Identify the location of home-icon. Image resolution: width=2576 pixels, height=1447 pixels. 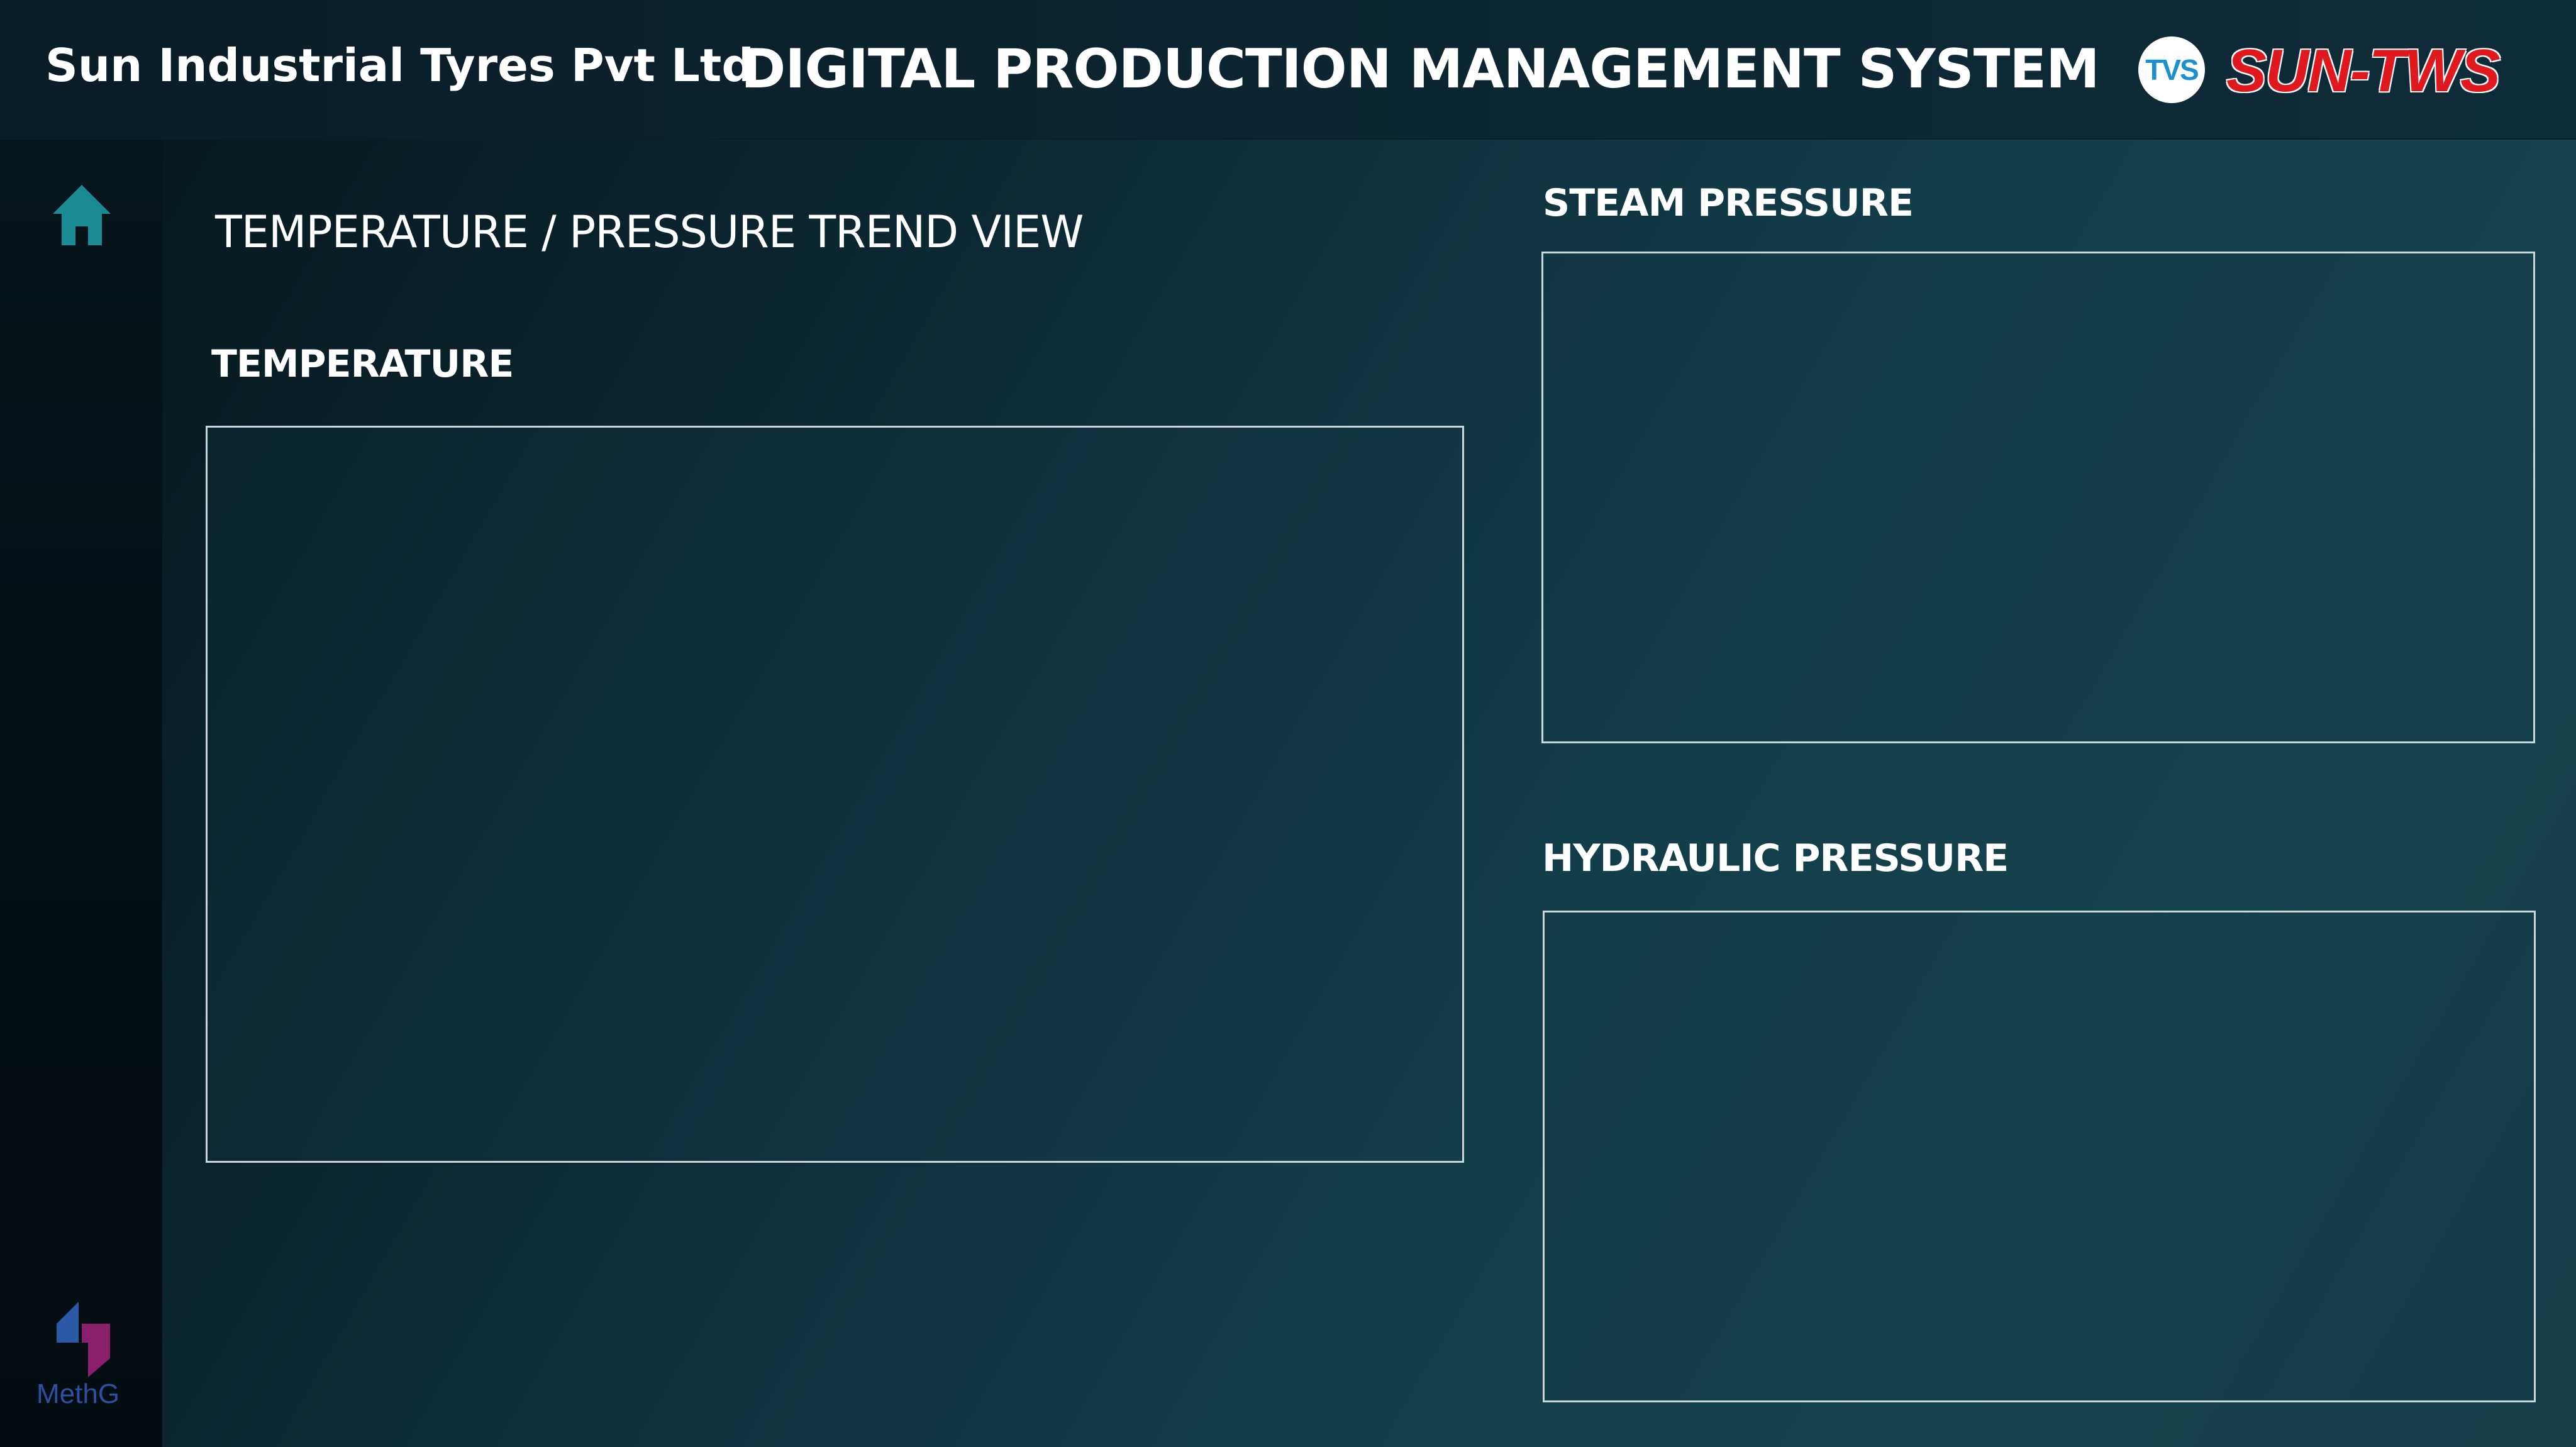
(82, 215).